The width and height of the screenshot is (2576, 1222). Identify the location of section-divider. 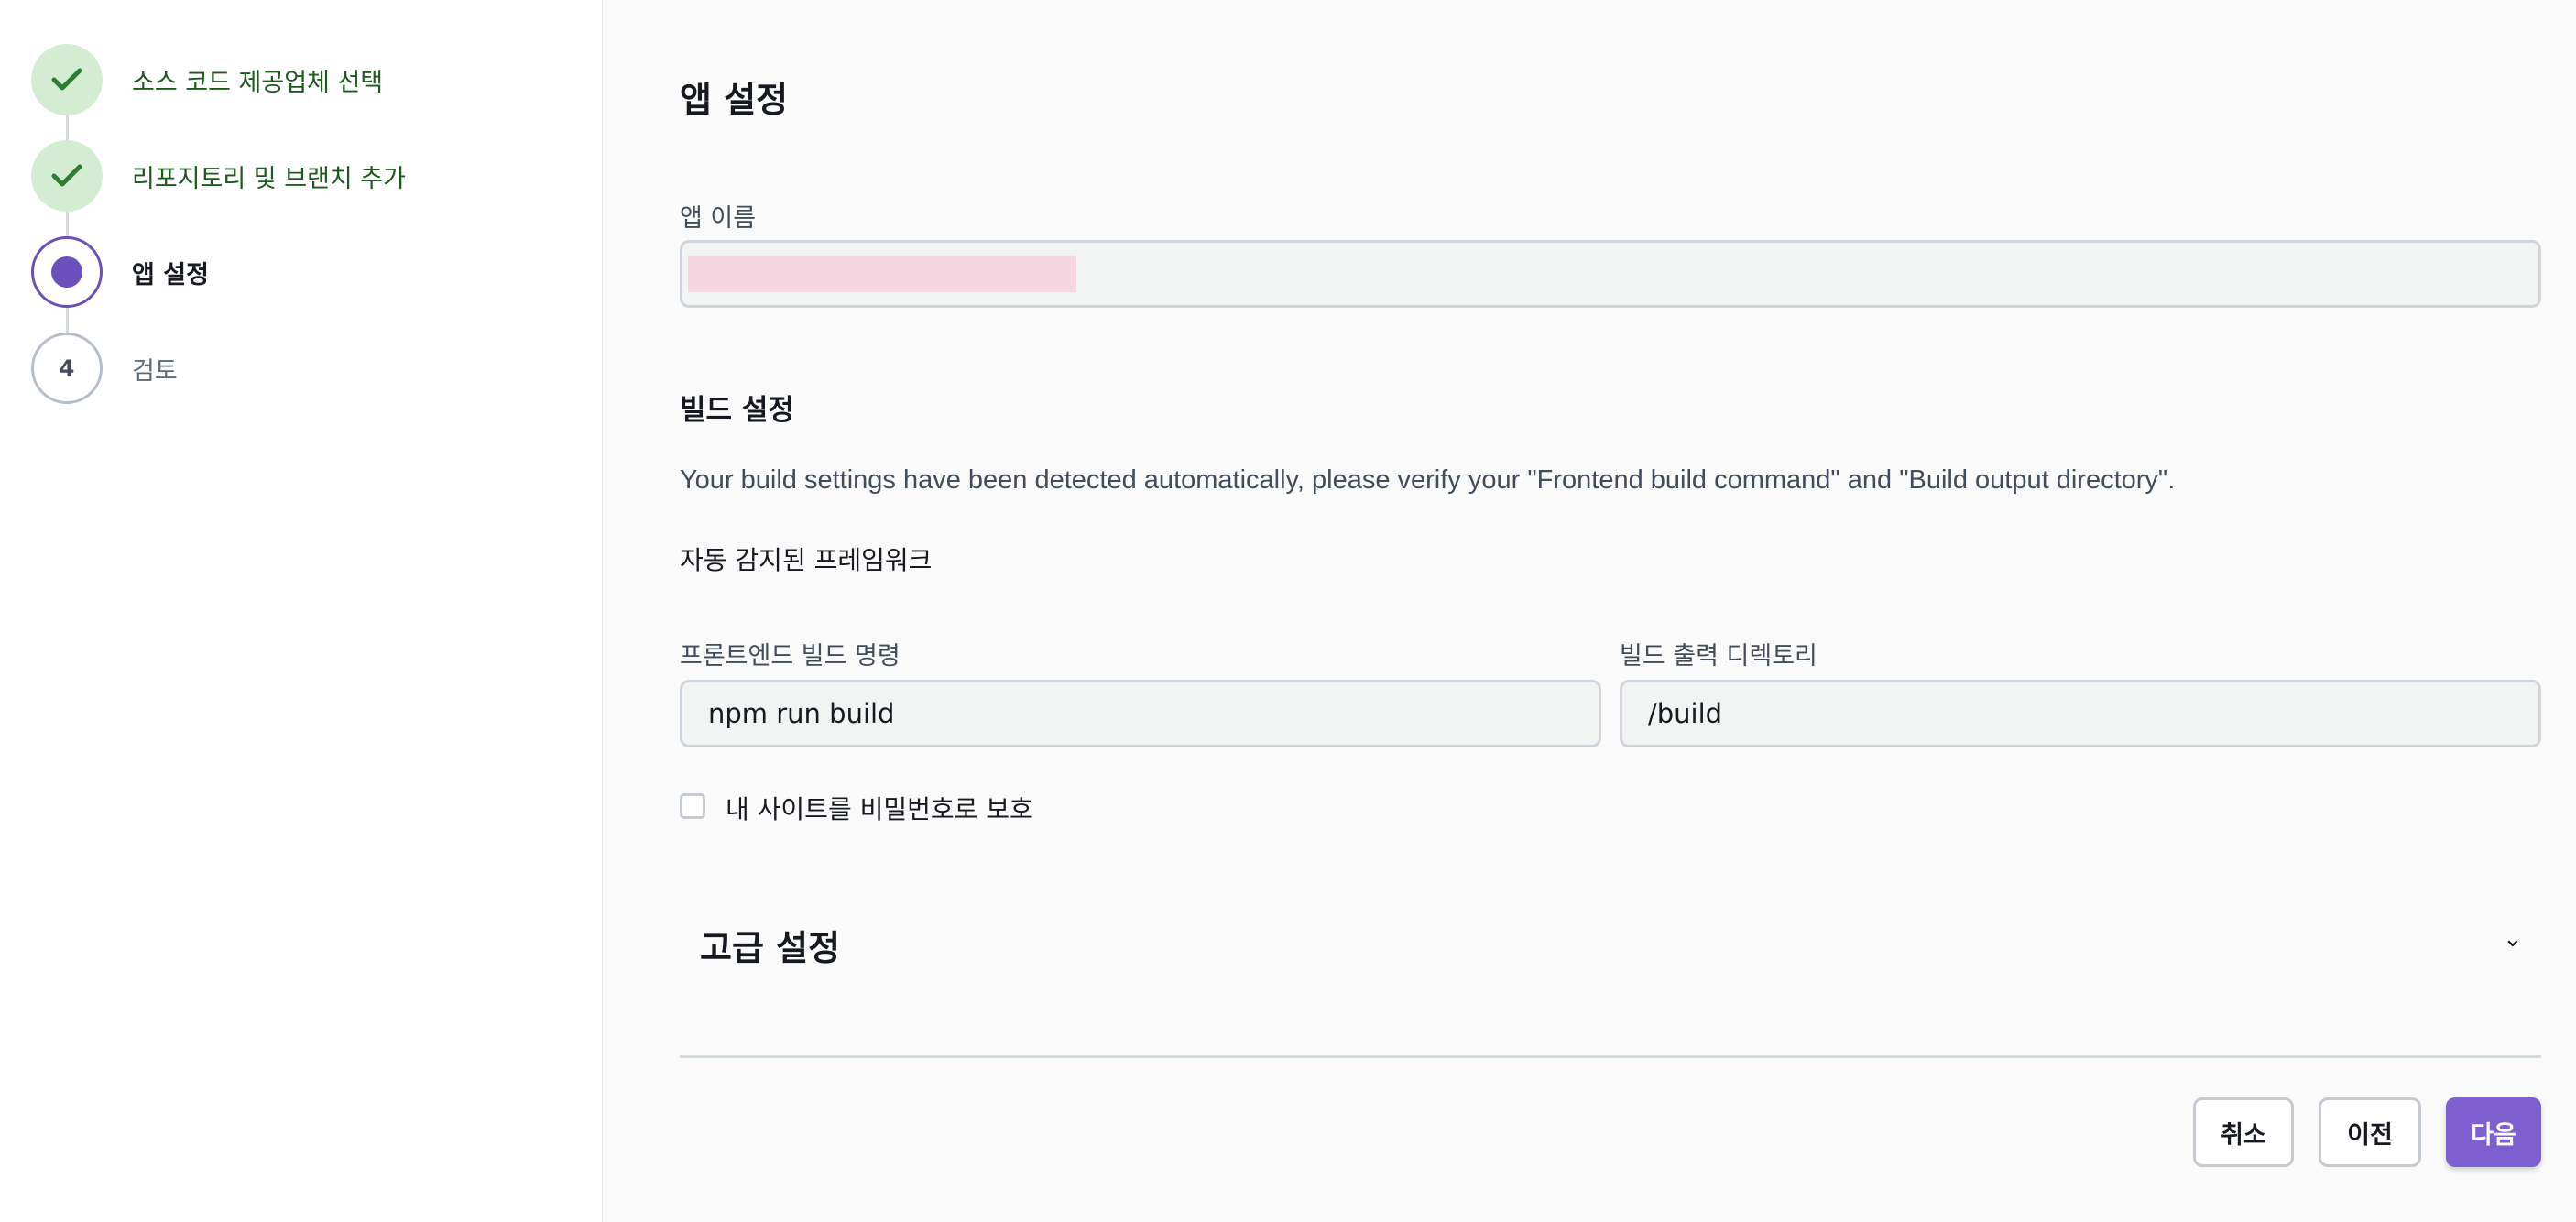
(1611, 1056).